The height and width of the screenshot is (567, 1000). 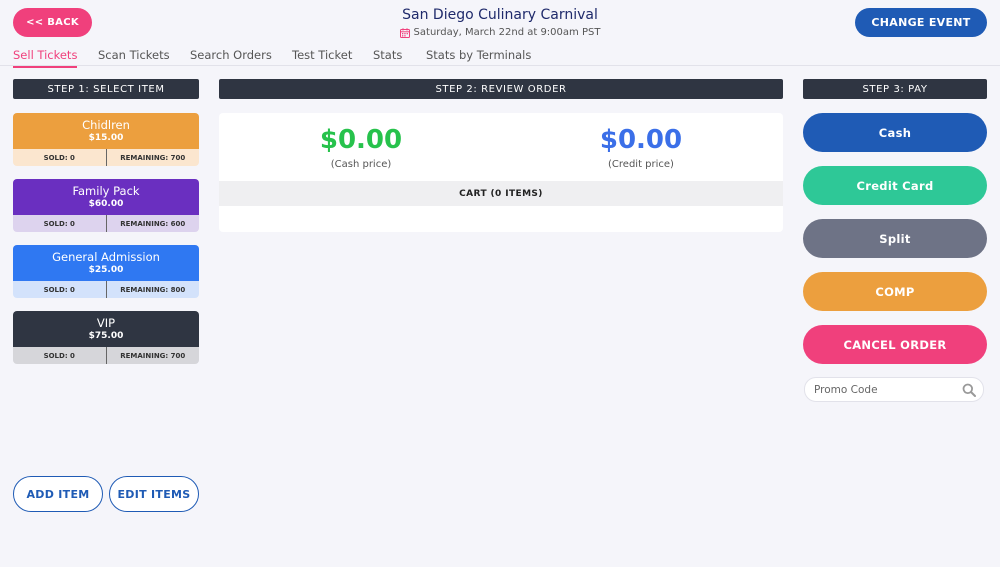 What do you see at coordinates (361, 164) in the screenshot?
I see `cash-price-label: (Cash price)` at bounding box center [361, 164].